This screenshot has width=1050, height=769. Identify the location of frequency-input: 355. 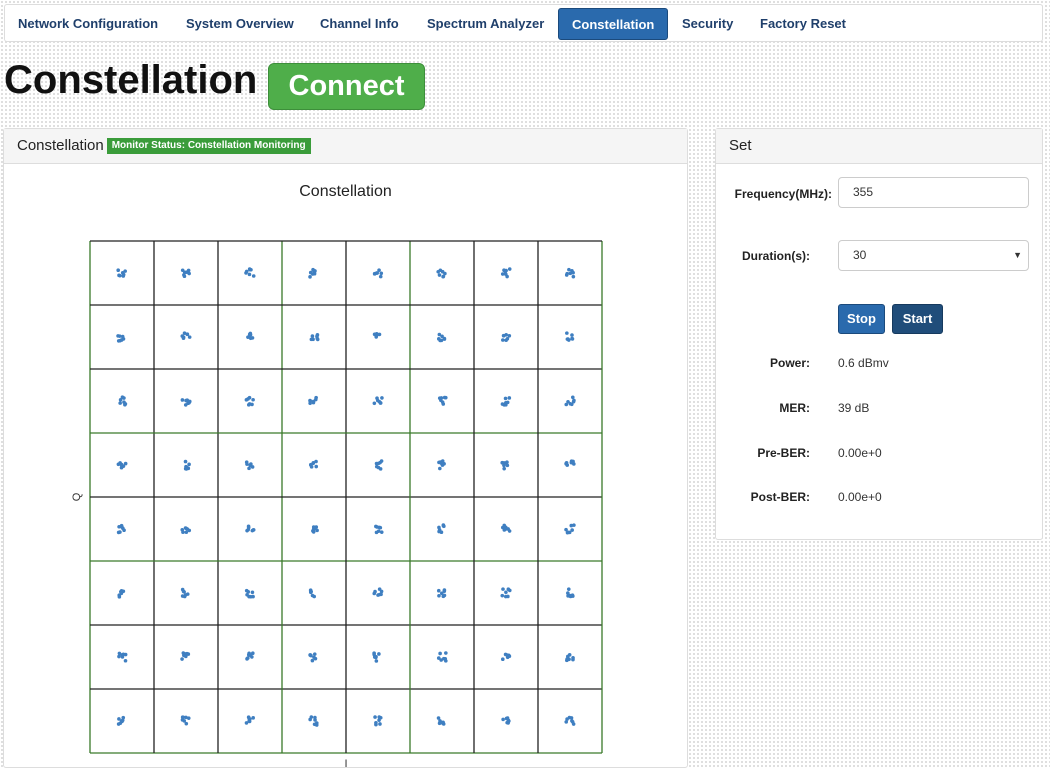
(933, 192).